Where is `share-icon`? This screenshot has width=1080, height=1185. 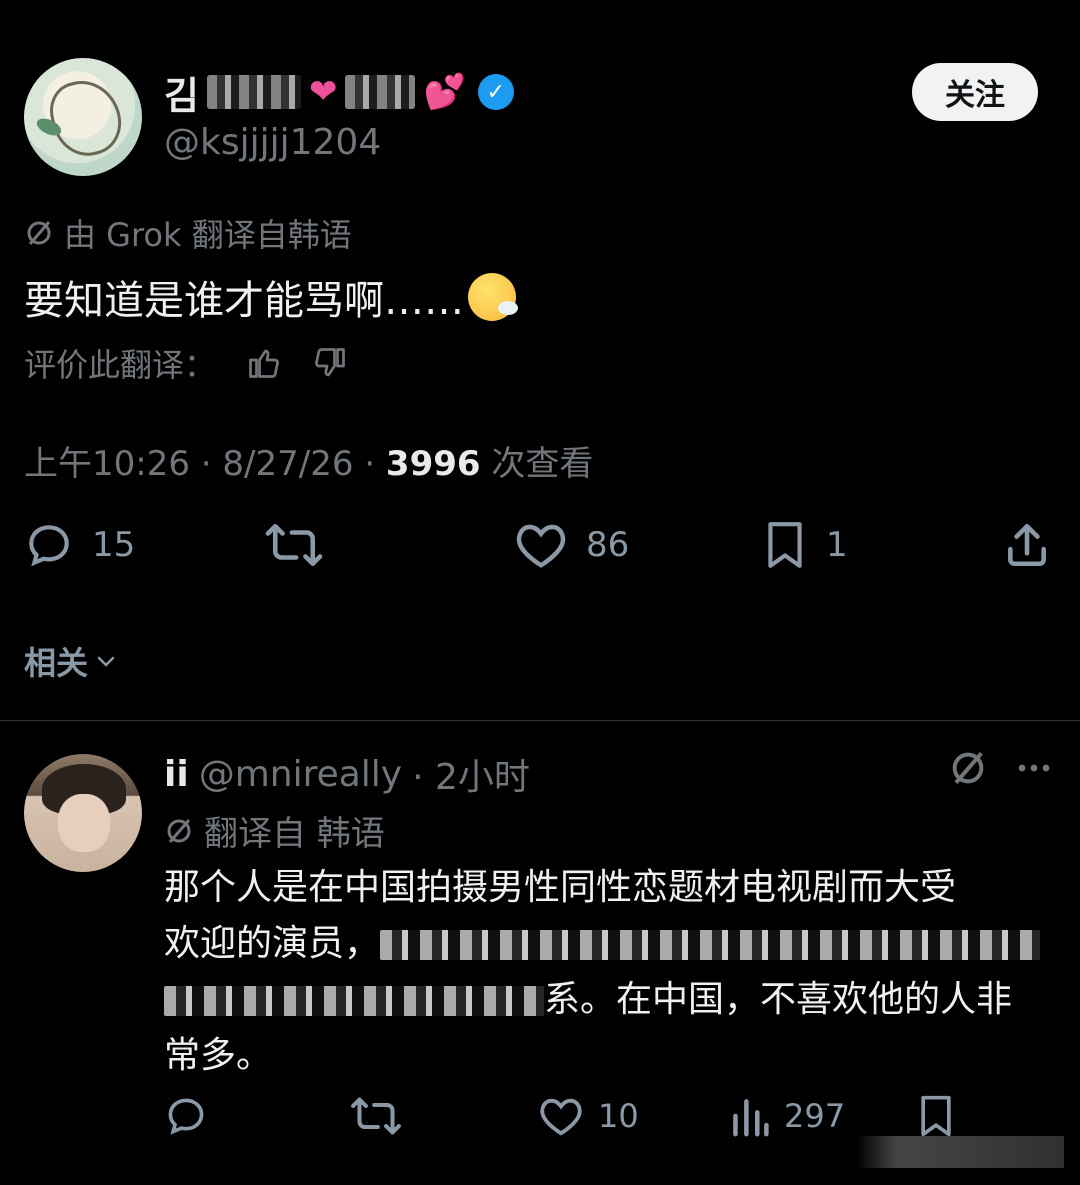
share-icon is located at coordinates (1027, 545).